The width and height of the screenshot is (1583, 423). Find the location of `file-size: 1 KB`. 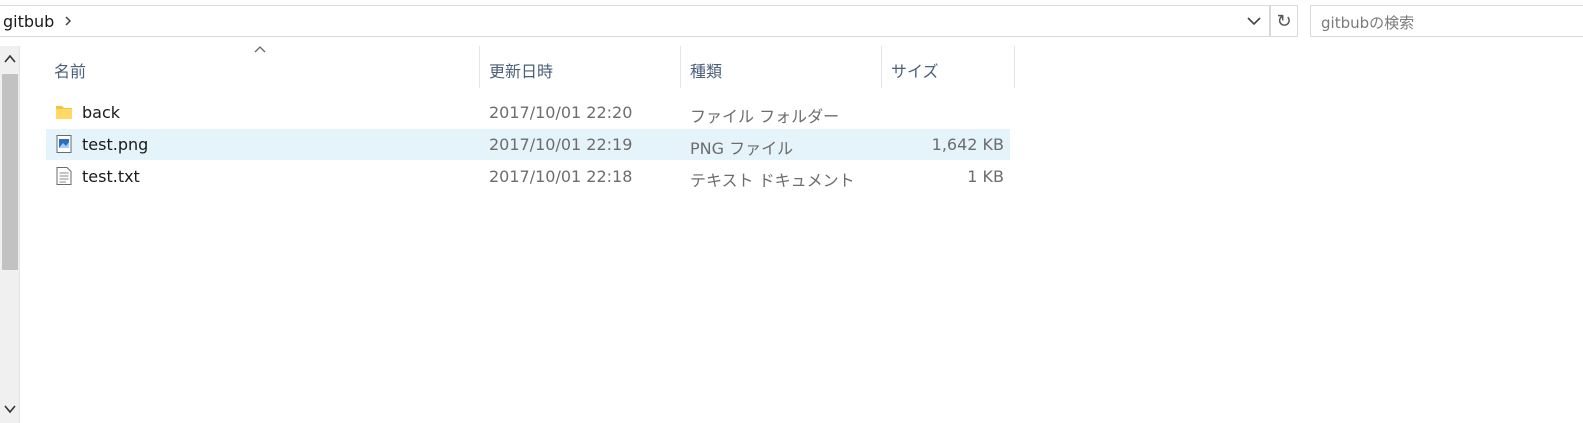

file-size: 1 KB is located at coordinates (985, 176).